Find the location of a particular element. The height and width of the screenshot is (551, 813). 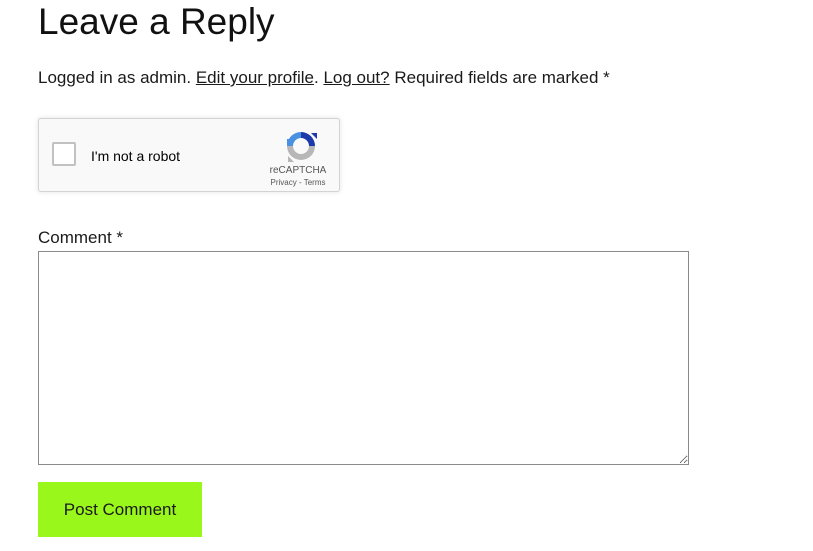

recaptcha-terms: Privacy - Terms is located at coordinates (298, 183).